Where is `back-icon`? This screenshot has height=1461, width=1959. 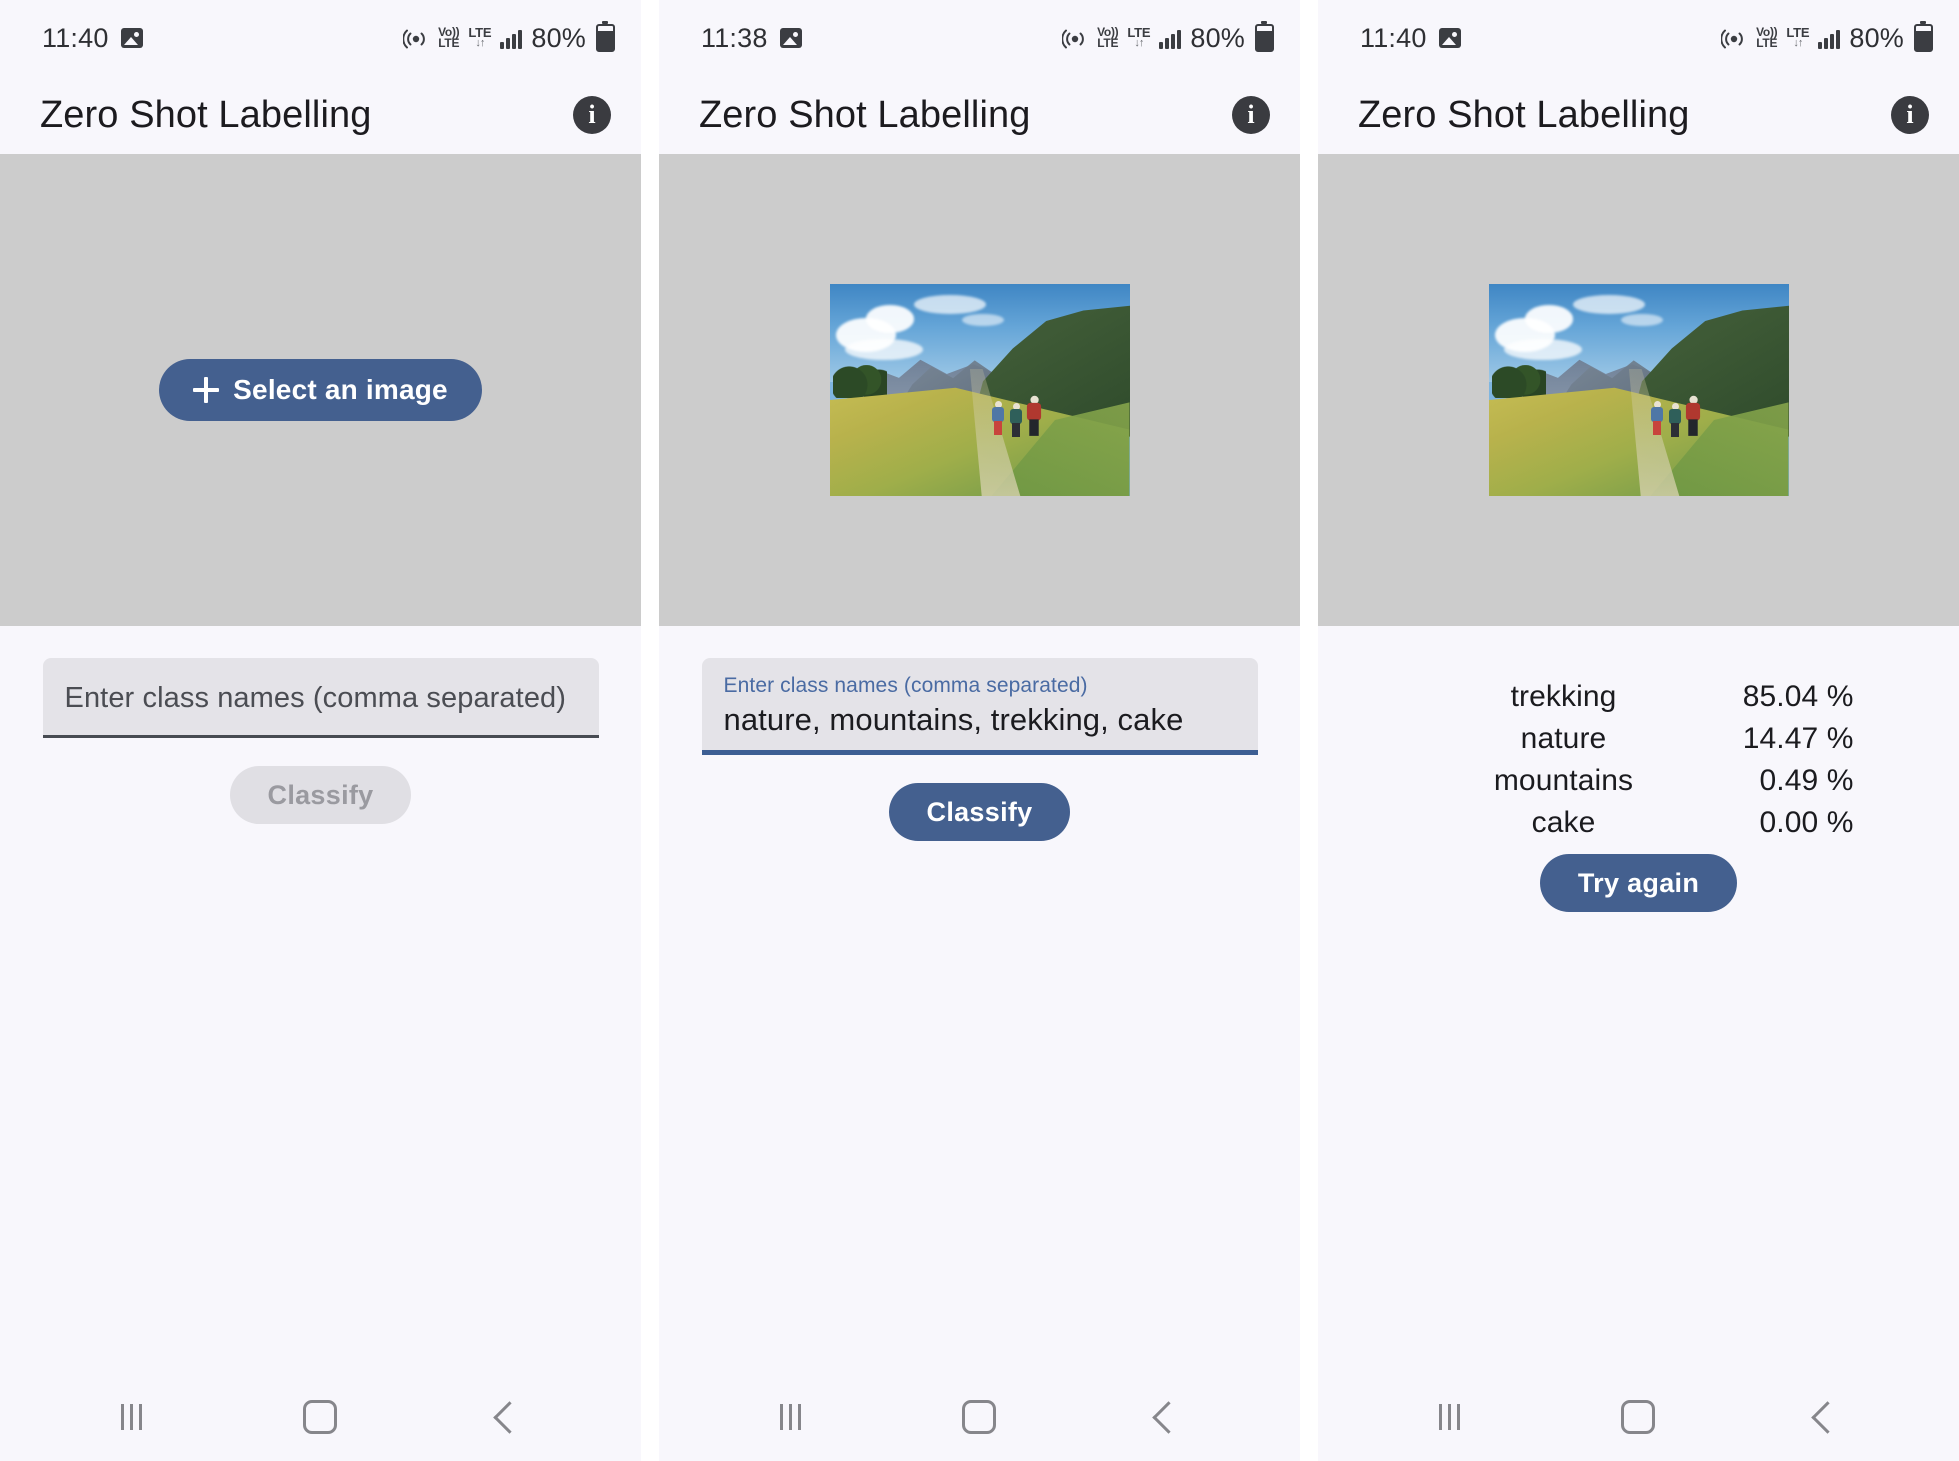 back-icon is located at coordinates (1827, 1417).